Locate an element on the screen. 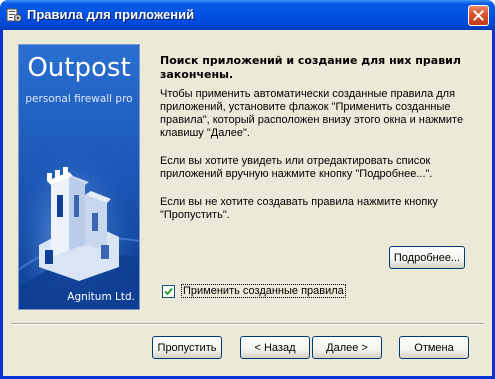  checkmark-icon is located at coordinates (168, 291).